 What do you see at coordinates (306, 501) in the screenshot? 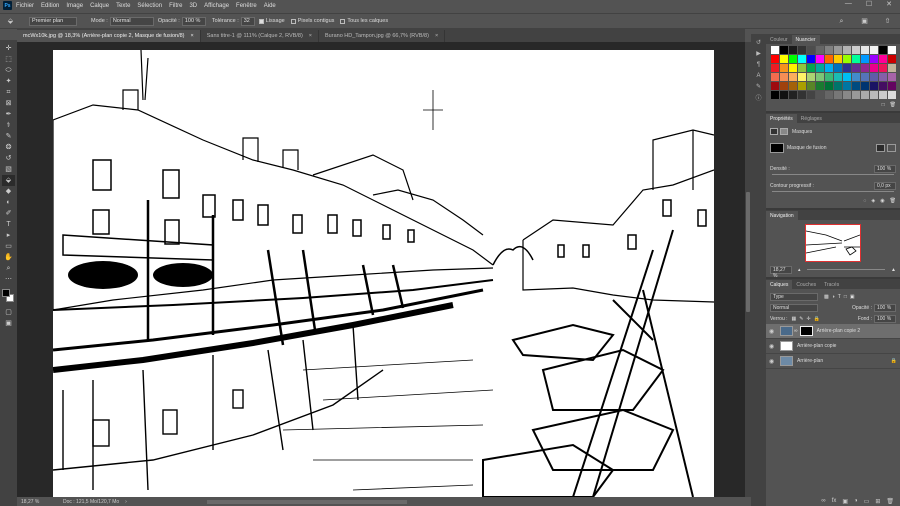
I see `horizontal-scroll-thumb` at bounding box center [306, 501].